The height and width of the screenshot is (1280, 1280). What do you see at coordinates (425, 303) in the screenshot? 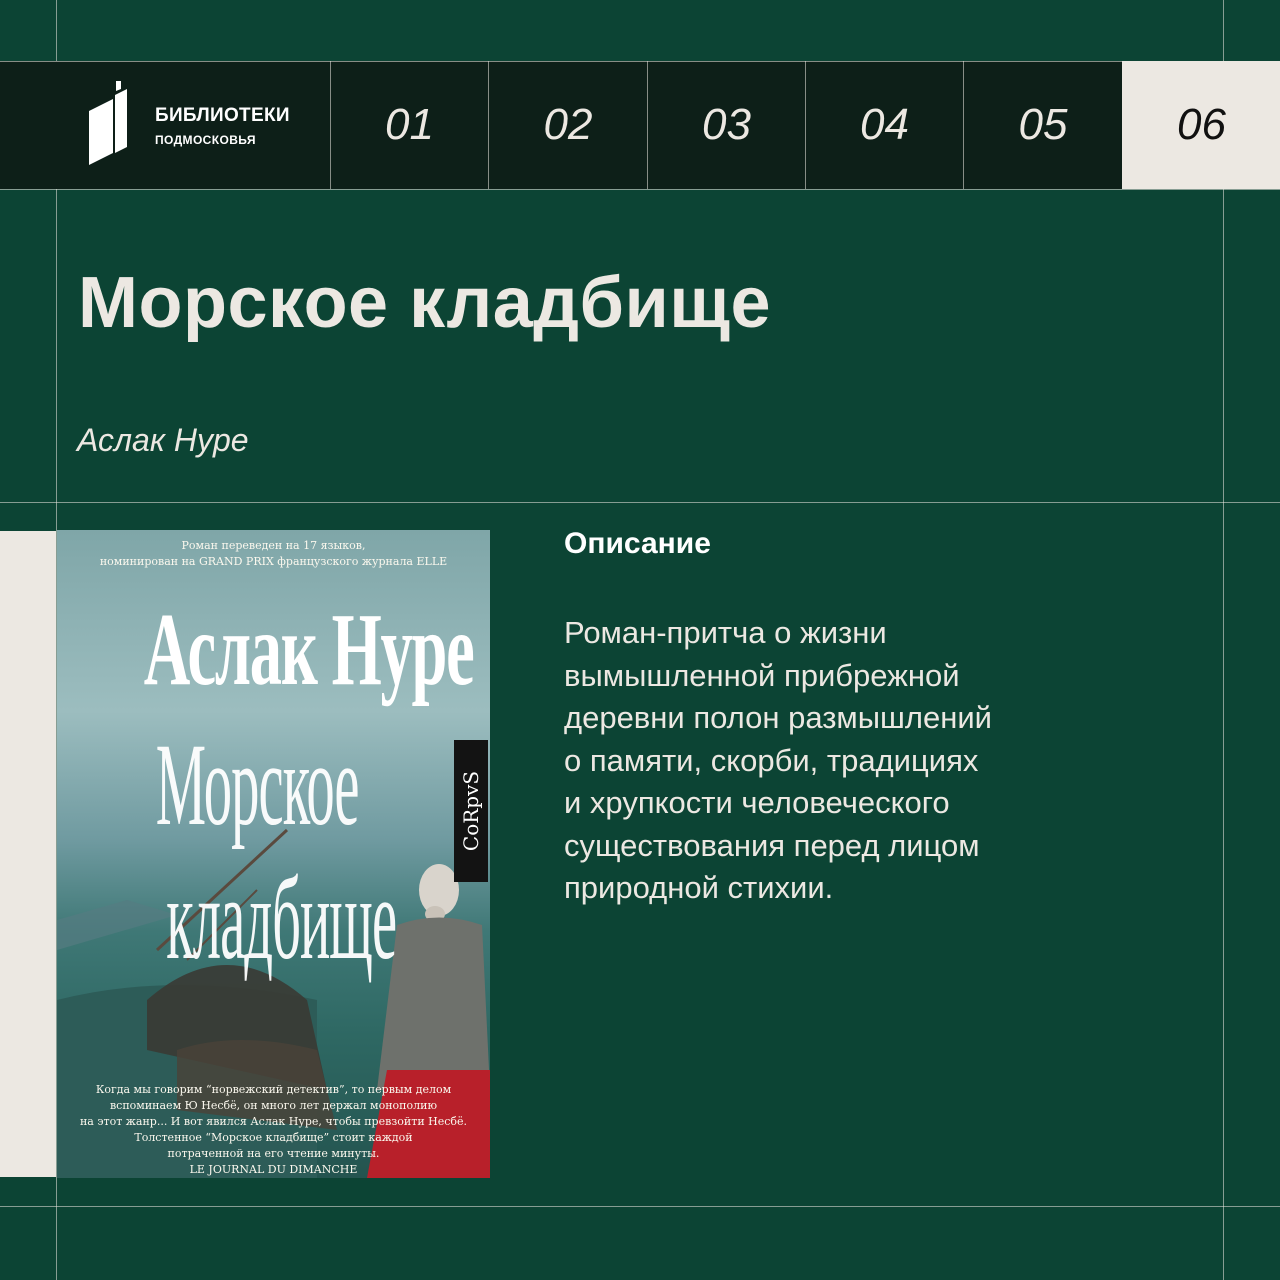
I see `page-title: Морское кладбище` at bounding box center [425, 303].